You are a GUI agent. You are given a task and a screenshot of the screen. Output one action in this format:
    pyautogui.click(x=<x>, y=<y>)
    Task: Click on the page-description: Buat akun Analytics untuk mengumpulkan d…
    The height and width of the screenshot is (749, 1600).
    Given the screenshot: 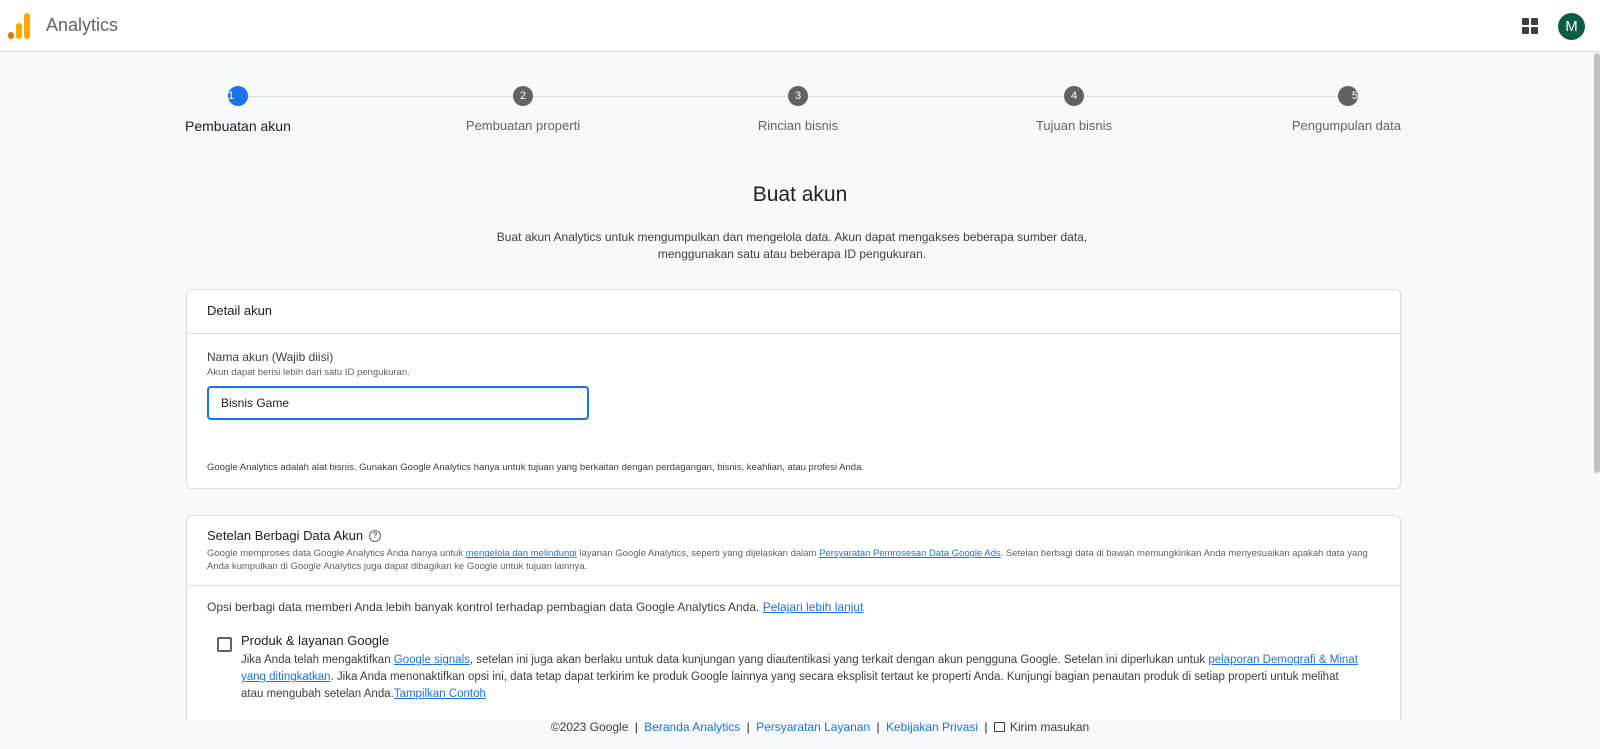 What is the action you would take?
    pyautogui.click(x=792, y=245)
    